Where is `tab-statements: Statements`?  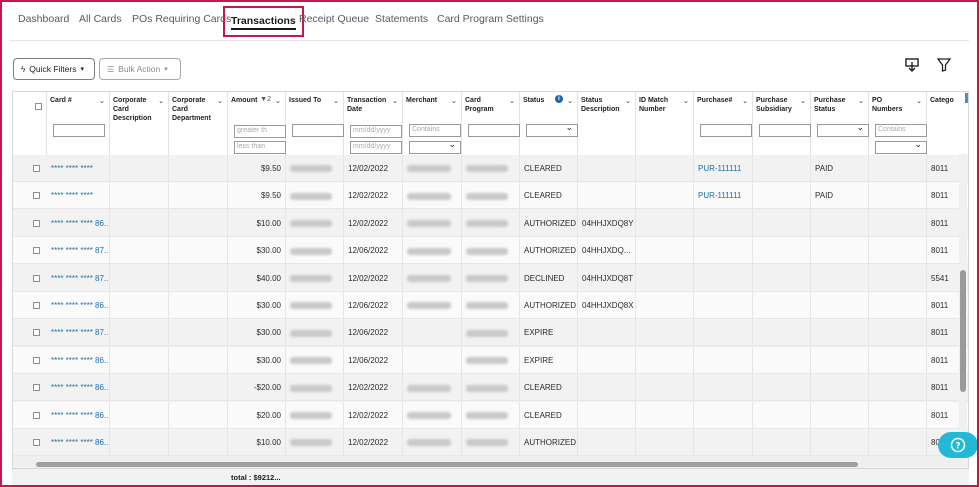 tab-statements: Statements is located at coordinates (401, 19).